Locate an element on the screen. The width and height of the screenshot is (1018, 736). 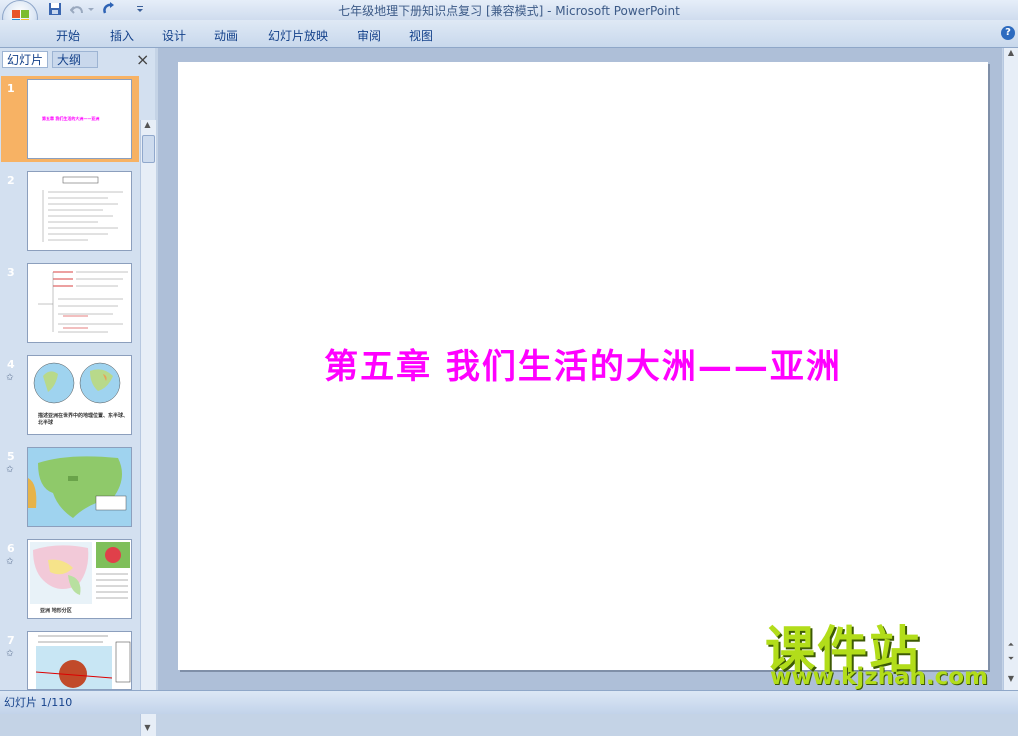
slide-number: 2 is located at coordinates (11, 180).